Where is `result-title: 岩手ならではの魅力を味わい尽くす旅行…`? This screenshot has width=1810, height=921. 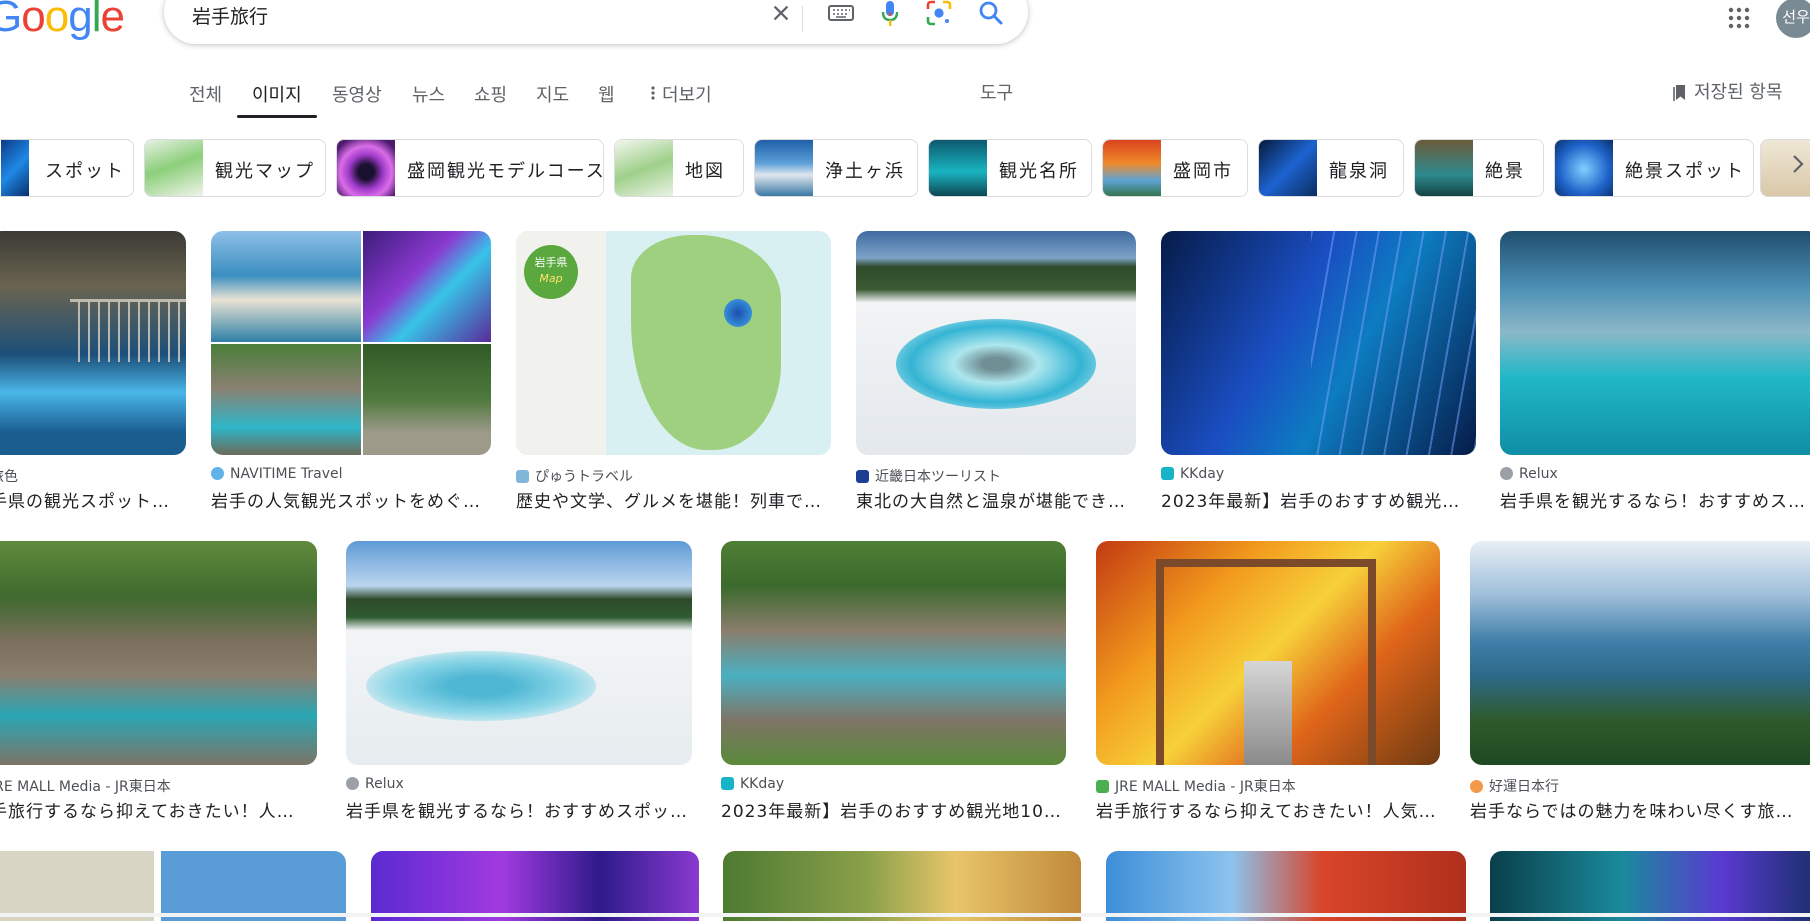
result-title: 岩手ならではの魅力を味わい尽くす旅行… is located at coordinates (1635, 809).